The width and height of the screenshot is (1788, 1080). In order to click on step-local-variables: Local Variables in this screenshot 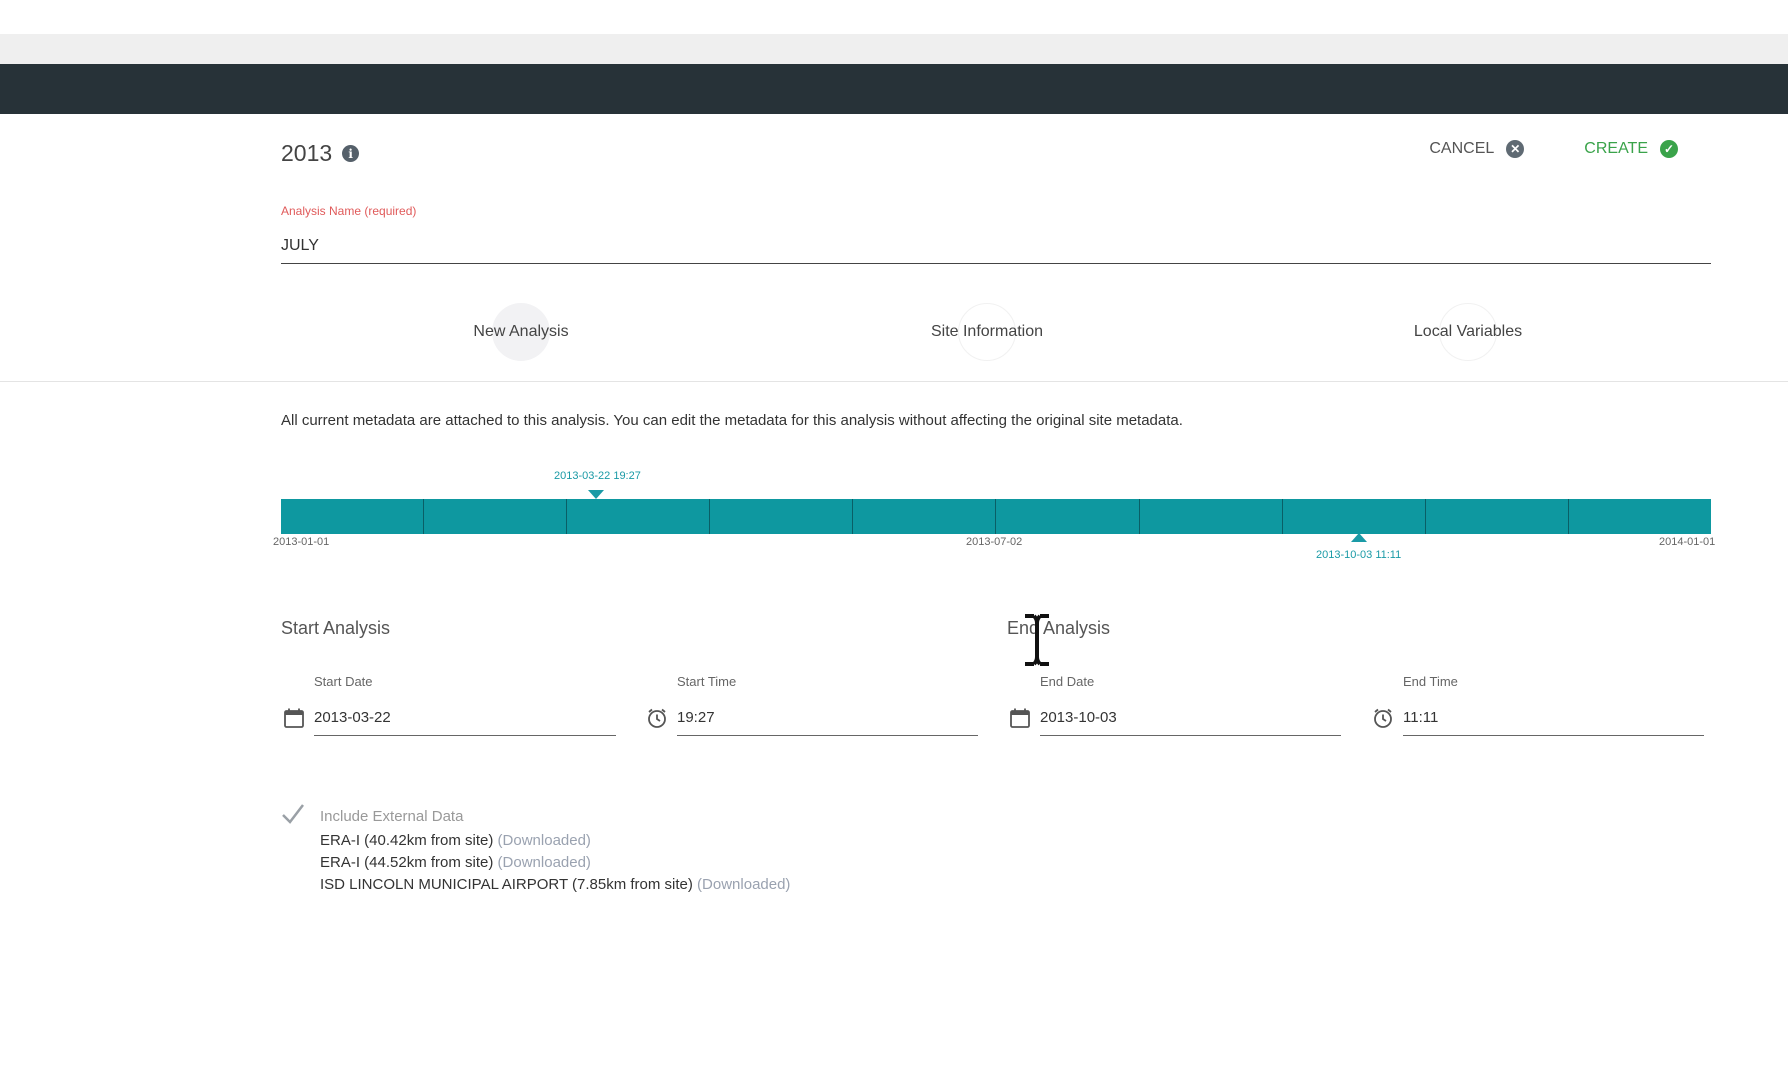, I will do `click(1468, 332)`.